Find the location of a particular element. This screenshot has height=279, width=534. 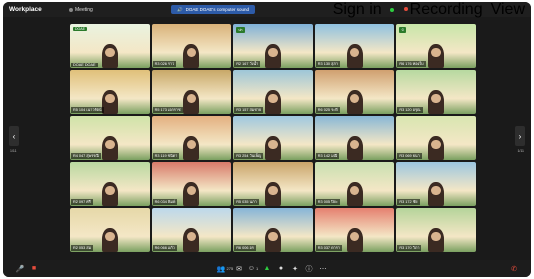

tile-badge: DOAE is located at coordinates (80, 29).